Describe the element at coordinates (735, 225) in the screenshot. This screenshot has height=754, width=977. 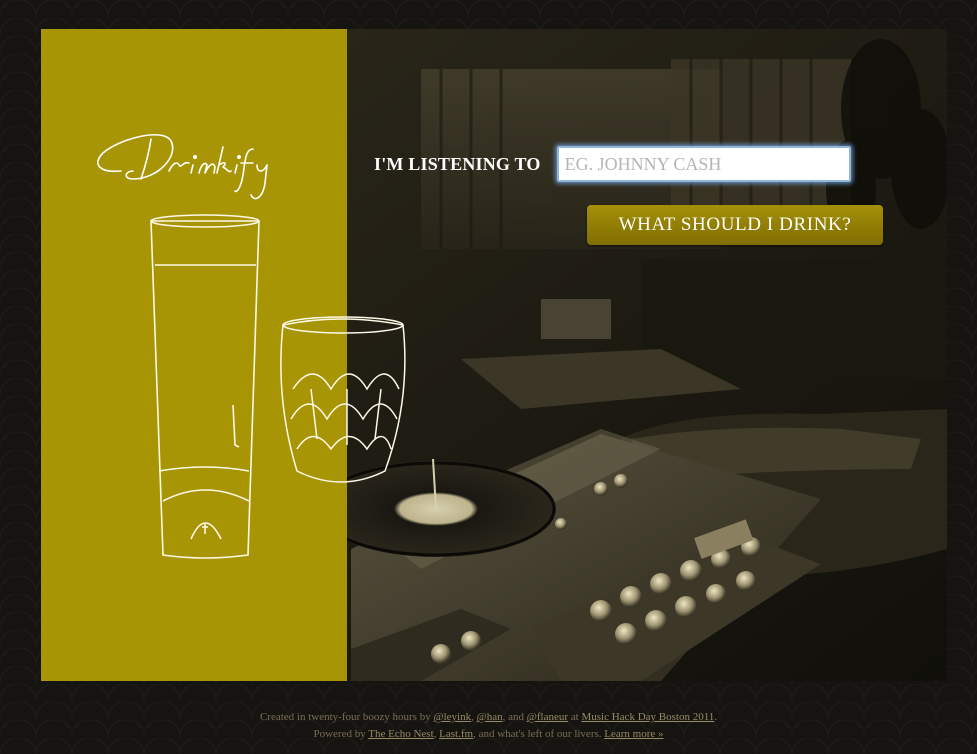
I see `what-should-i-drink-button: WHAT SHOULD I DRINK?` at that location.